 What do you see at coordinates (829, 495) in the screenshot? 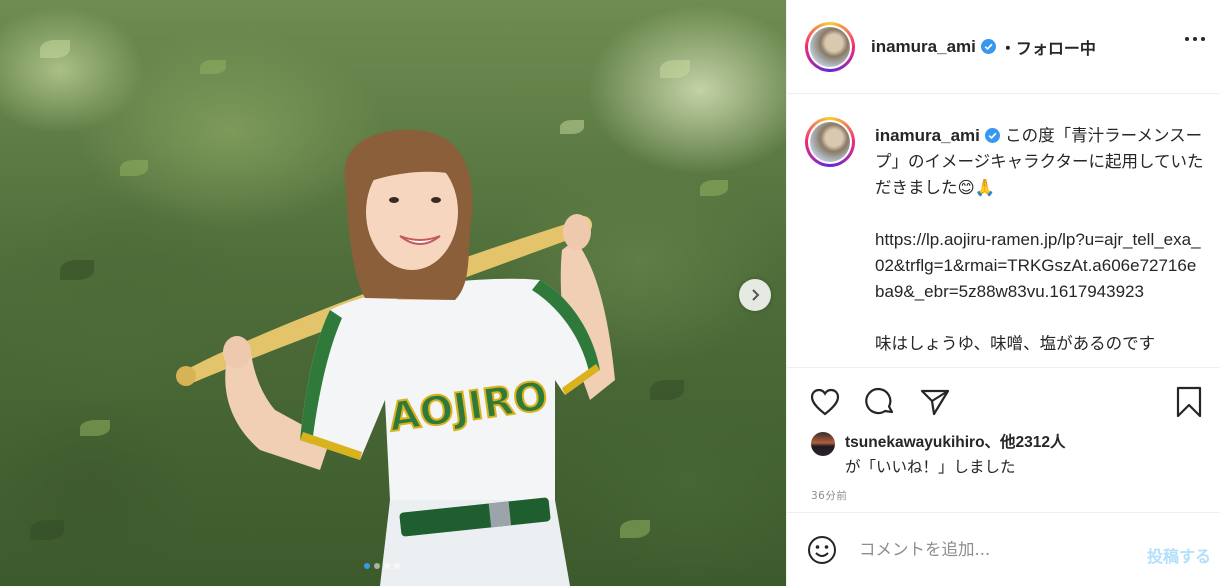
I see `post-timestamp: 36分前` at bounding box center [829, 495].